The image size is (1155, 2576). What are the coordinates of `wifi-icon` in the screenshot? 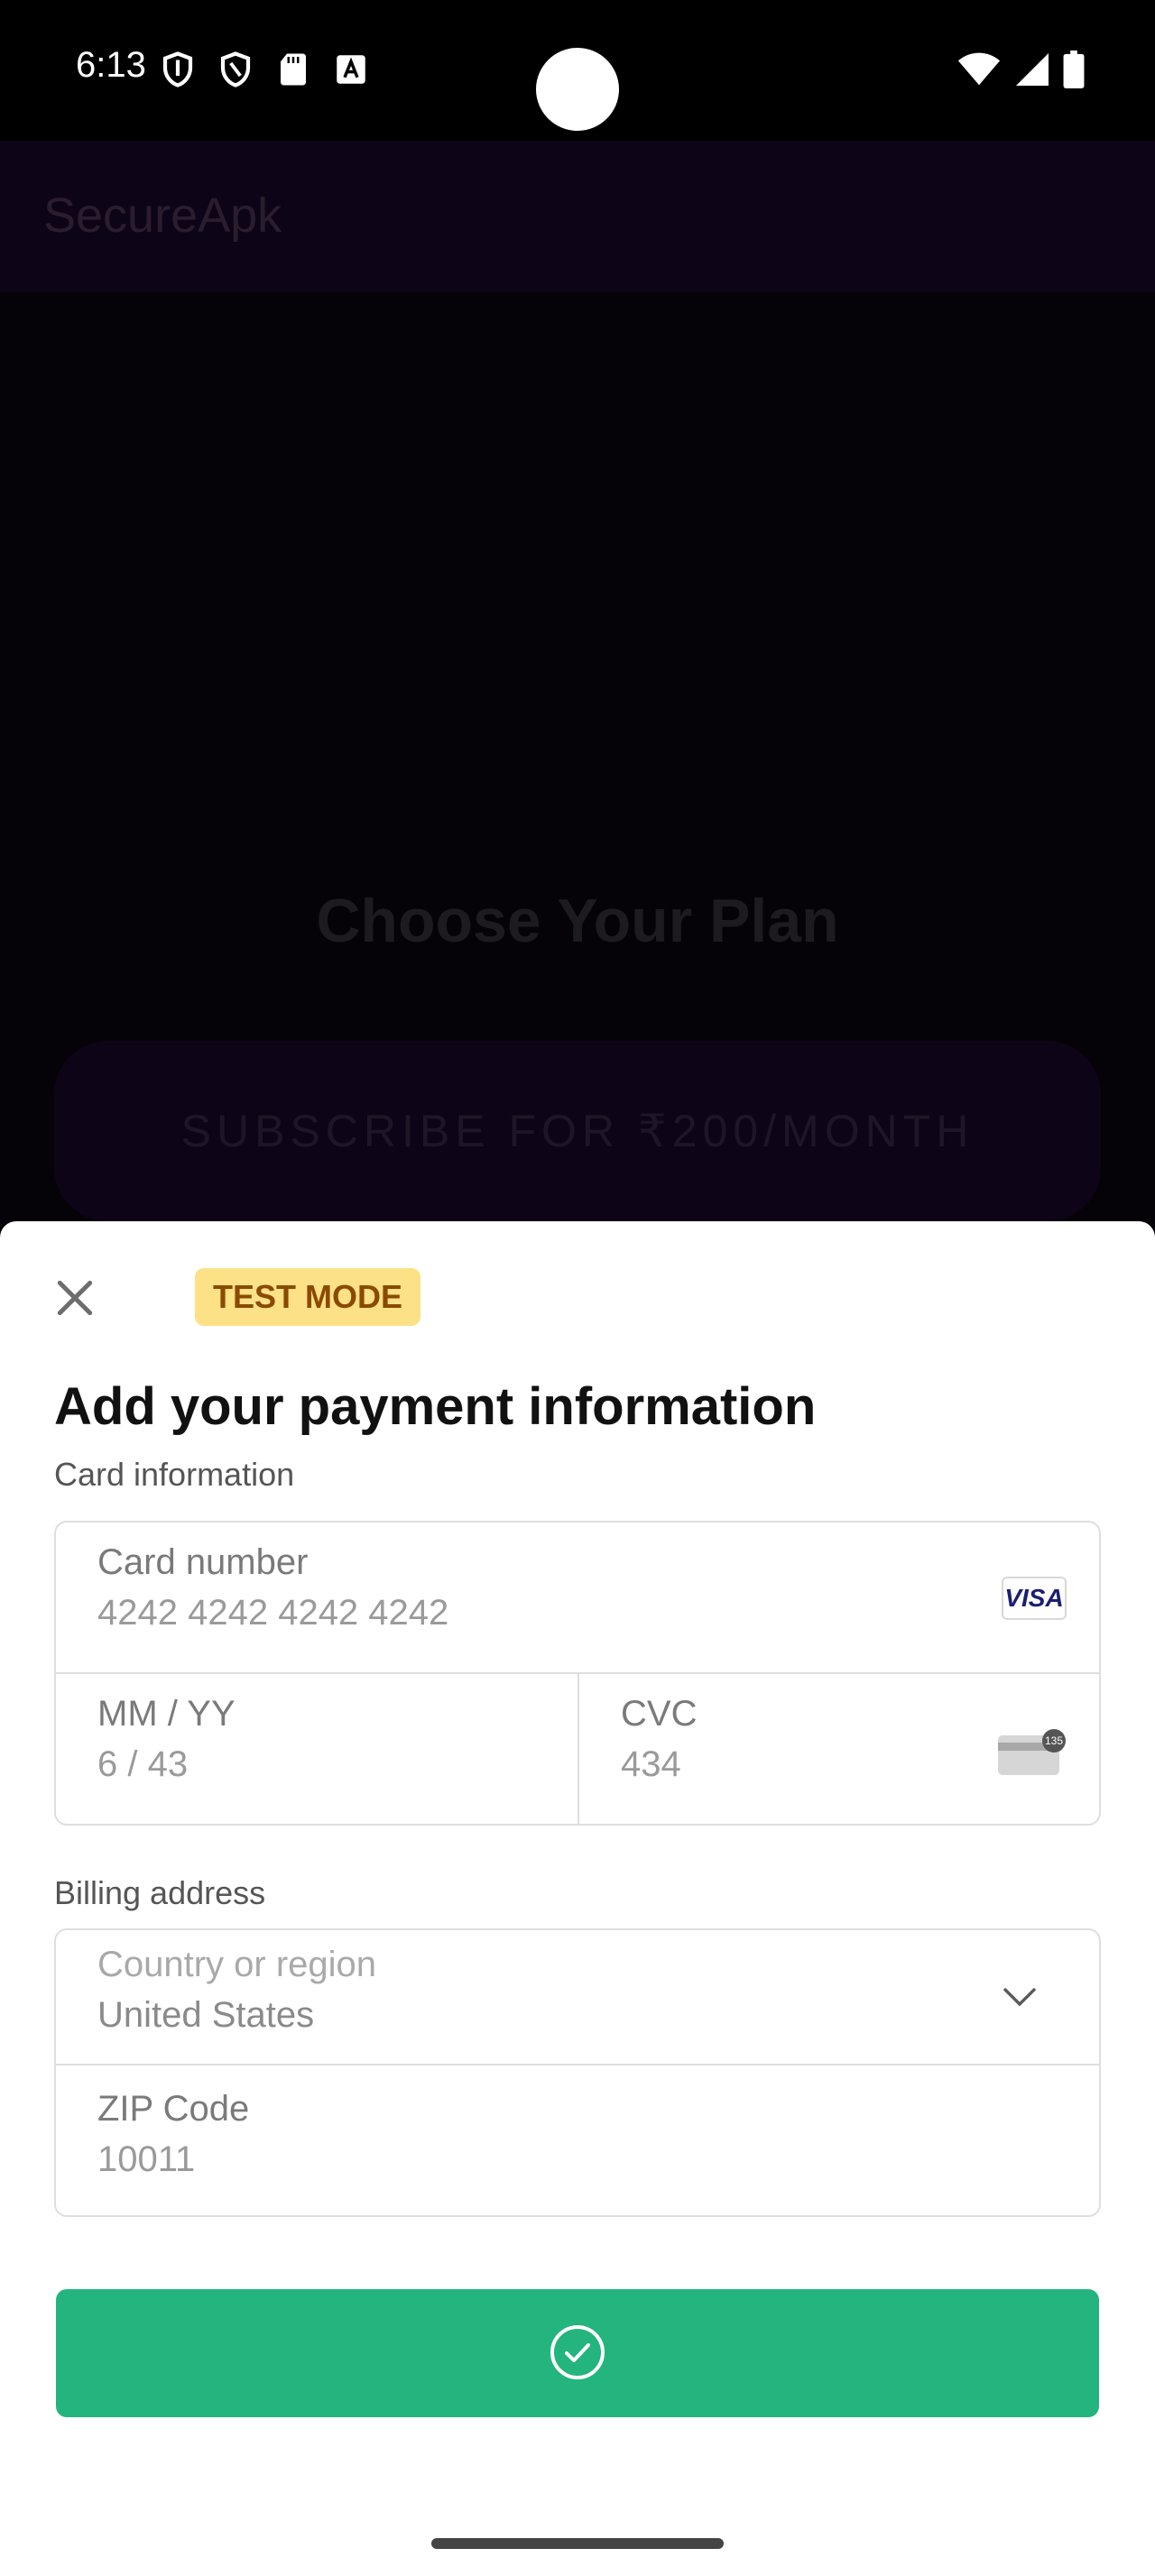 It's located at (979, 69).